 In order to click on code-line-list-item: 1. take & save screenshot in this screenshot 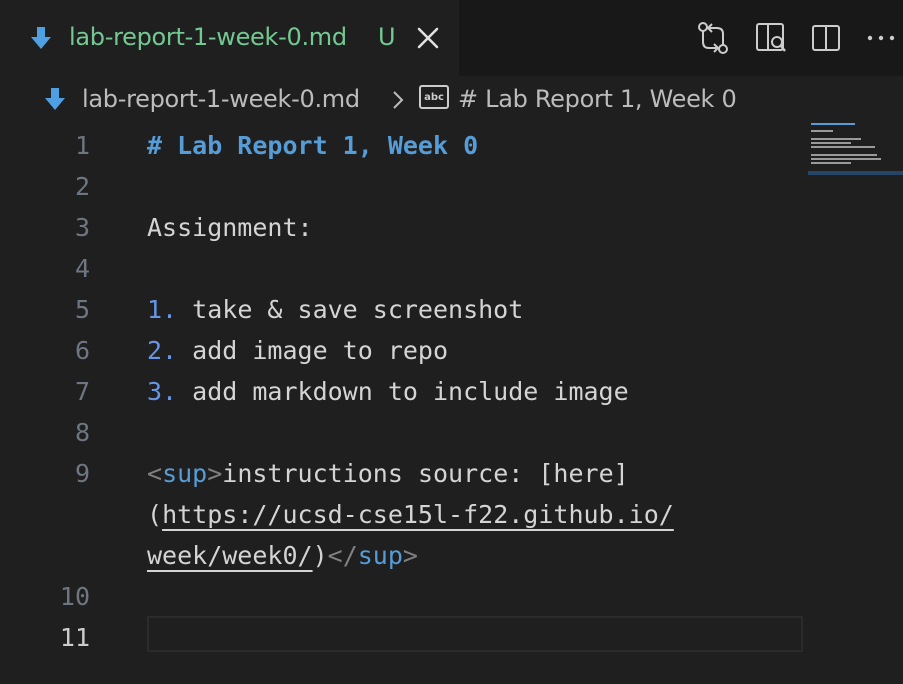, I will do `click(335, 309)`.